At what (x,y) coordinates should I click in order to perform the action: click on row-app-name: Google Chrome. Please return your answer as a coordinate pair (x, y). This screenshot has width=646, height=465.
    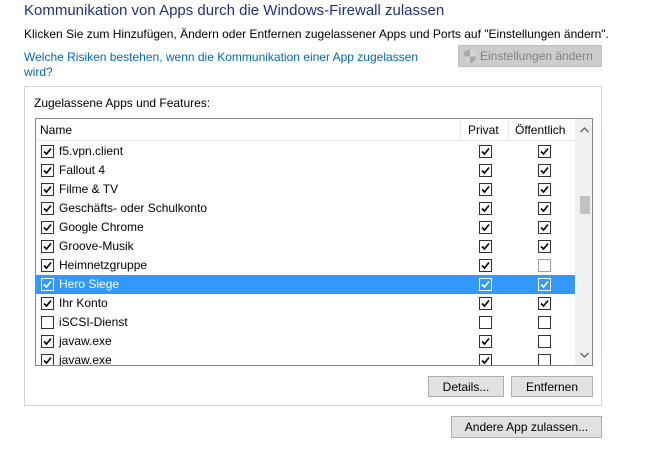
    Looking at the image, I should click on (101, 227).